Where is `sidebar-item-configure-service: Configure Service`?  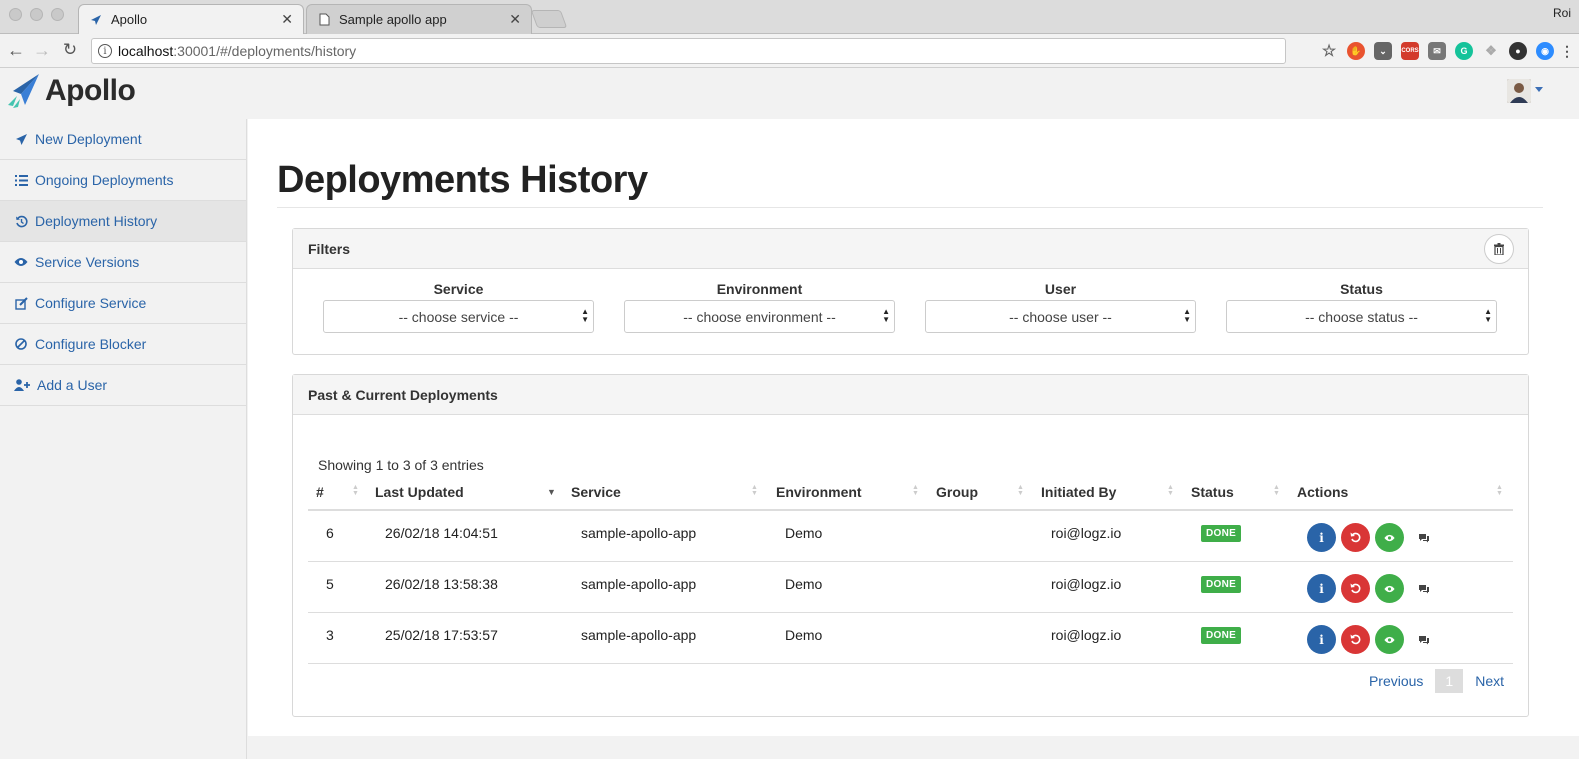 sidebar-item-configure-service: Configure Service is located at coordinates (123, 303).